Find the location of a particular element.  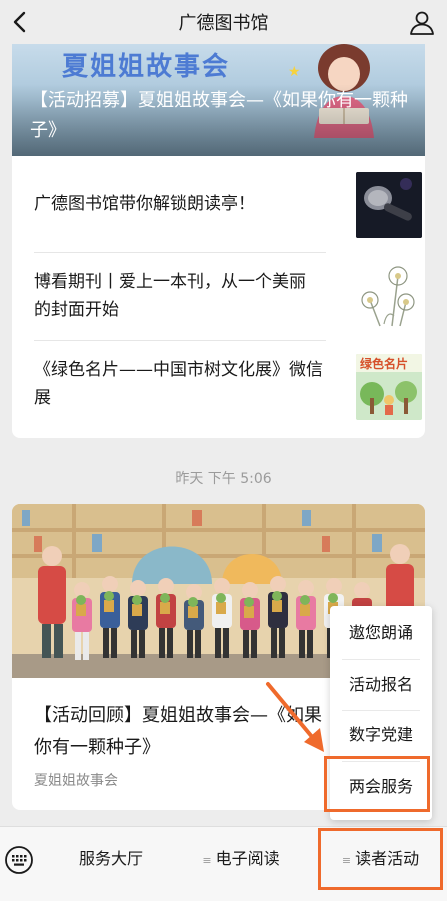

list-item: 《绿色名片——中国市树文化展》微信展 绿色名片 is located at coordinates (228, 389).